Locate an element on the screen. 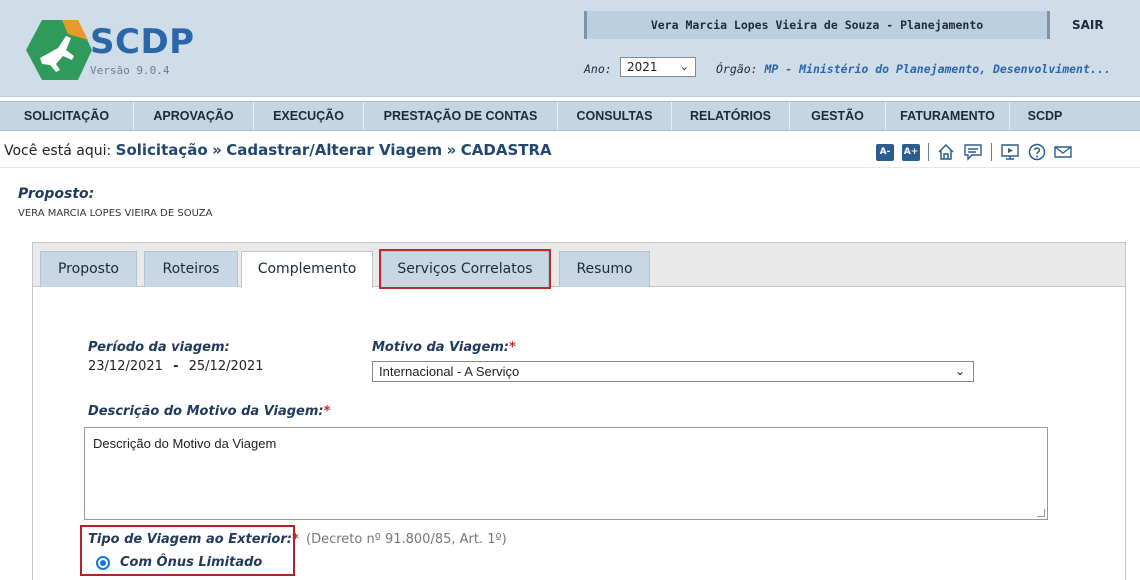 This screenshot has width=1140, height=580. tipo-option-label: Com Ônus Limitado is located at coordinates (191, 562).